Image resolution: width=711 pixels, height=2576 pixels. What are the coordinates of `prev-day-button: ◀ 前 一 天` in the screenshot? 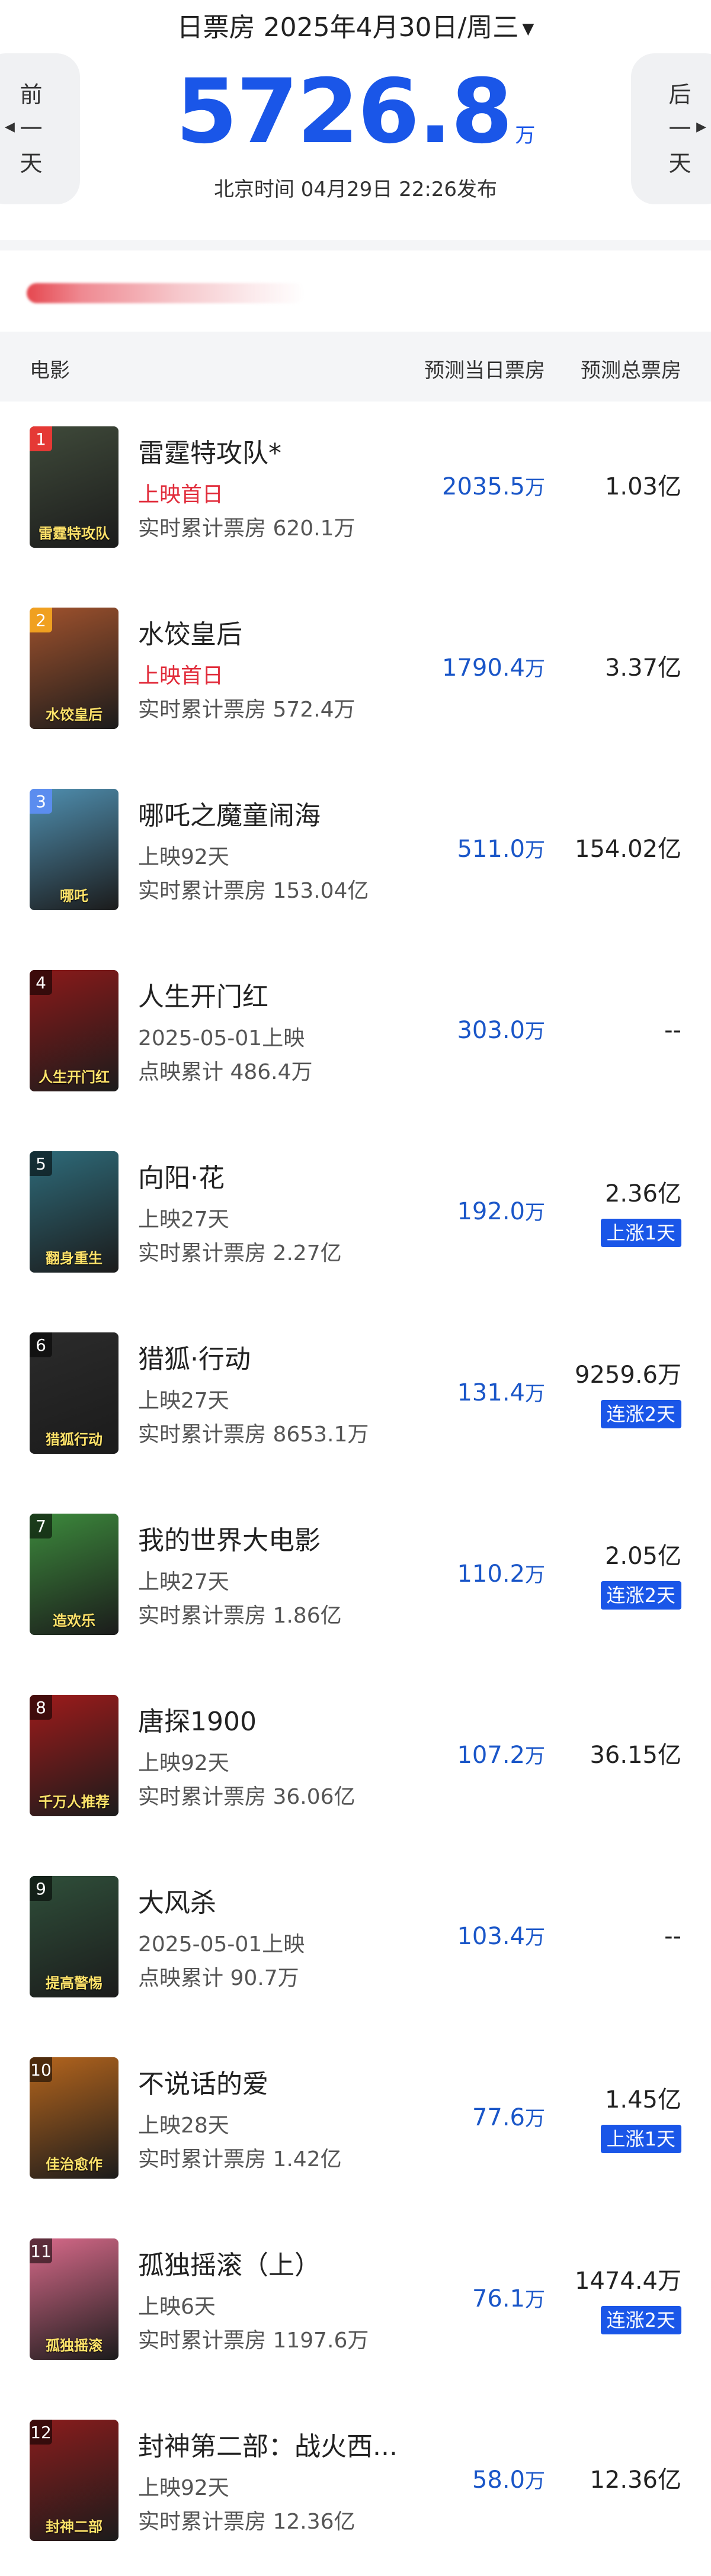 It's located at (40, 128).